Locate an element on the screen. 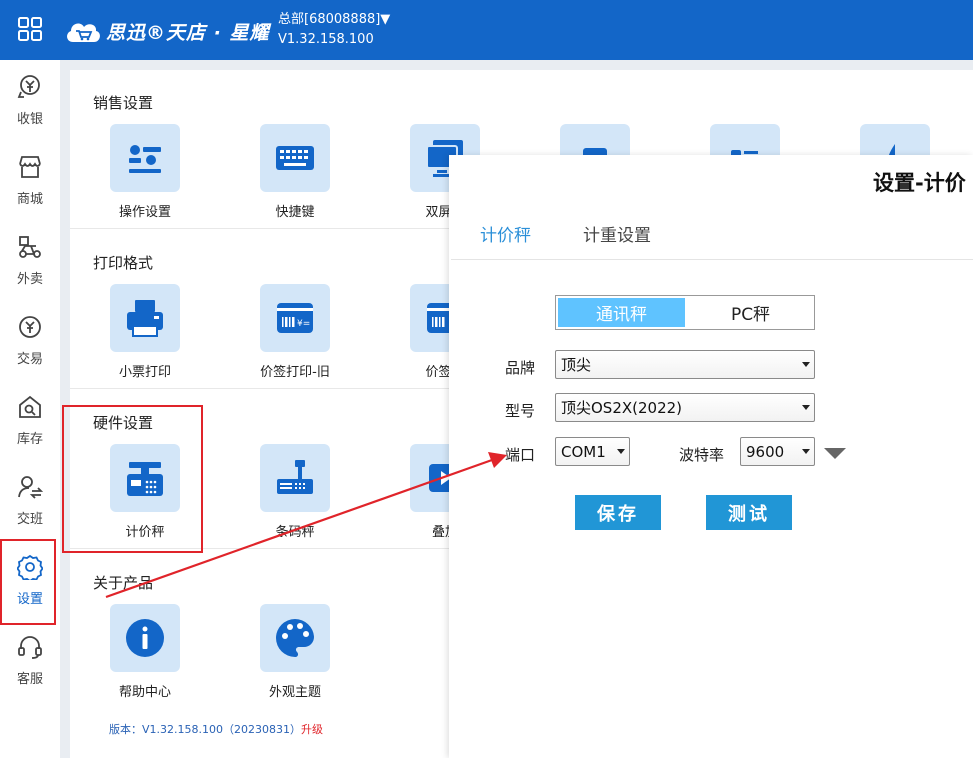 Image resolution: width=973 pixels, height=758 pixels. headset-icon is located at coordinates (30, 647).